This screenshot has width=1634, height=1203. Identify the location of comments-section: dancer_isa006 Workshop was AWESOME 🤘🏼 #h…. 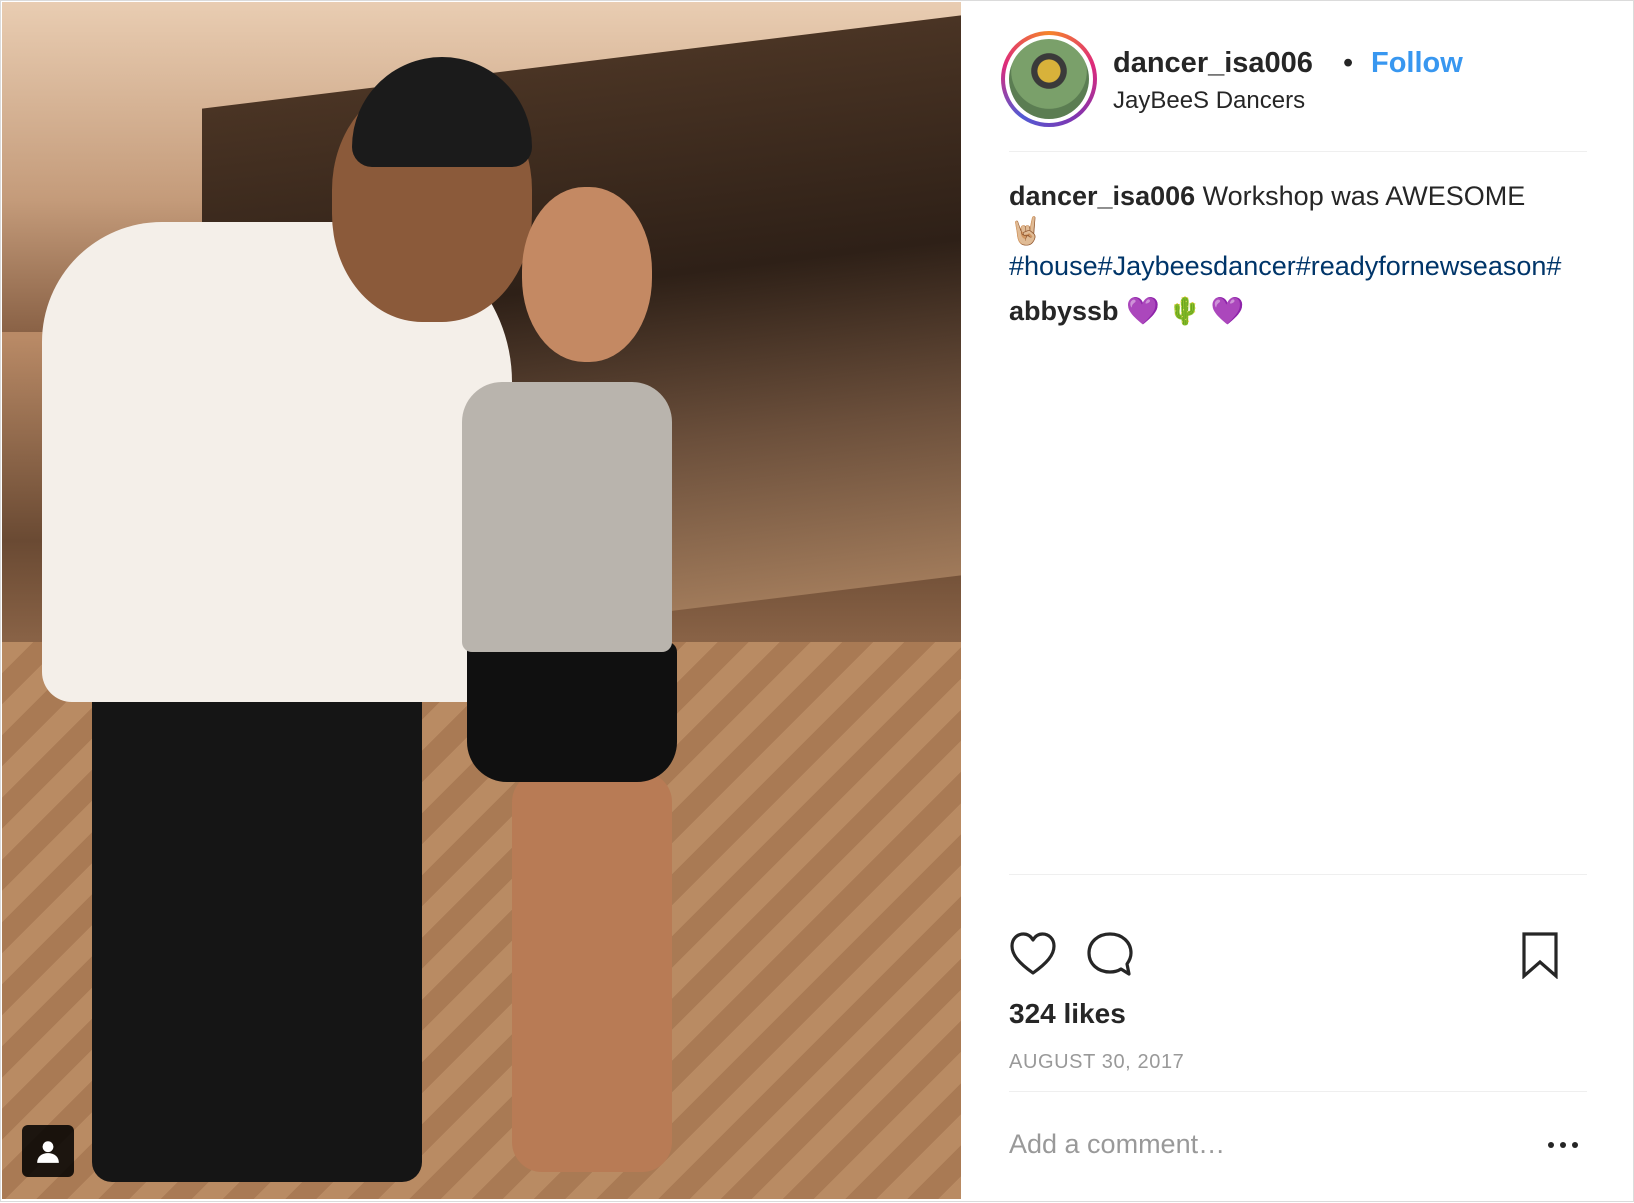
(1299, 254).